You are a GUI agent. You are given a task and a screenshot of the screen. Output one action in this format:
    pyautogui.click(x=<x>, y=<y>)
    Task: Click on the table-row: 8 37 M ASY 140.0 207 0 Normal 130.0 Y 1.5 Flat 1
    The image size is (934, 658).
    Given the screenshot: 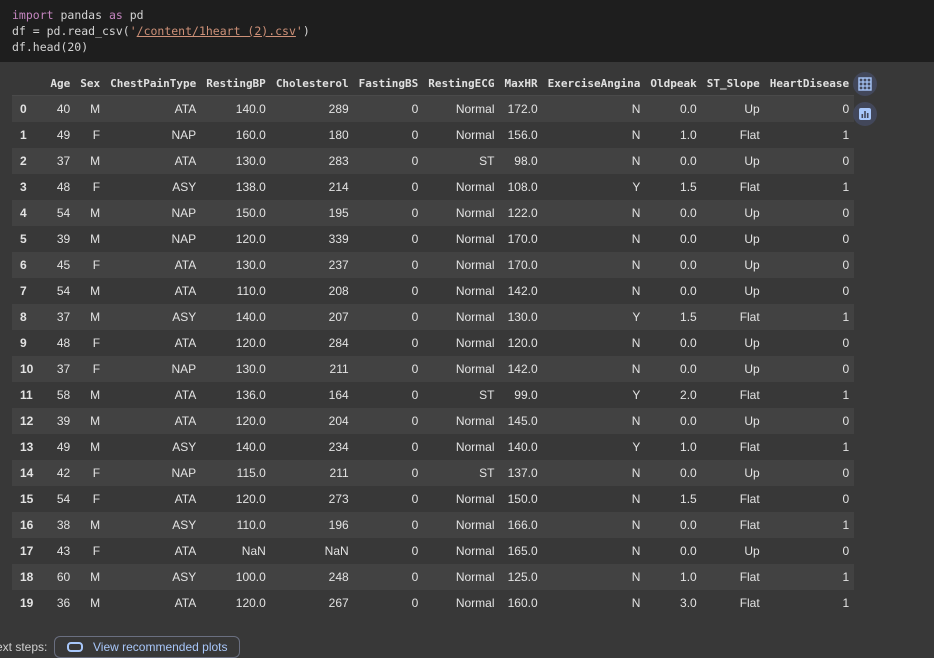 What is the action you would take?
    pyautogui.click(x=433, y=317)
    